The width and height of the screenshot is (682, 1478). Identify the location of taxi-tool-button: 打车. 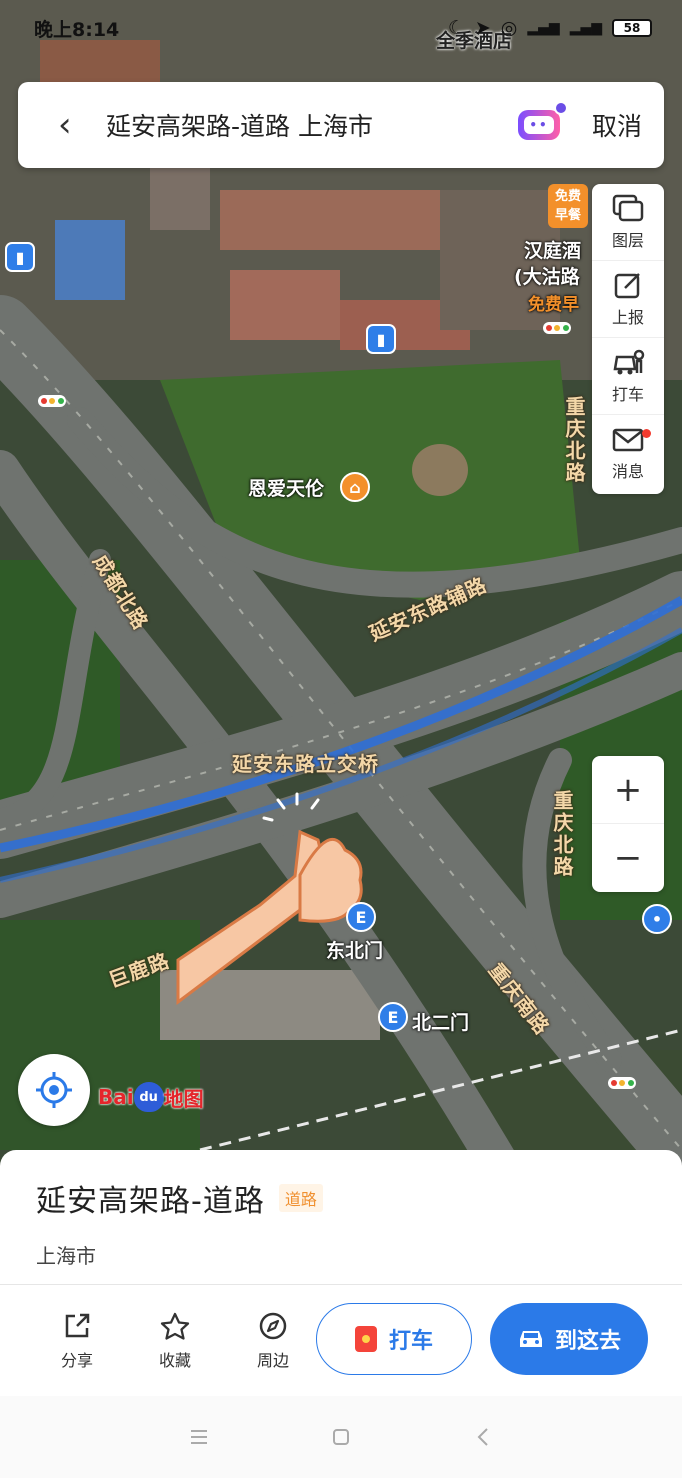
(628, 376).